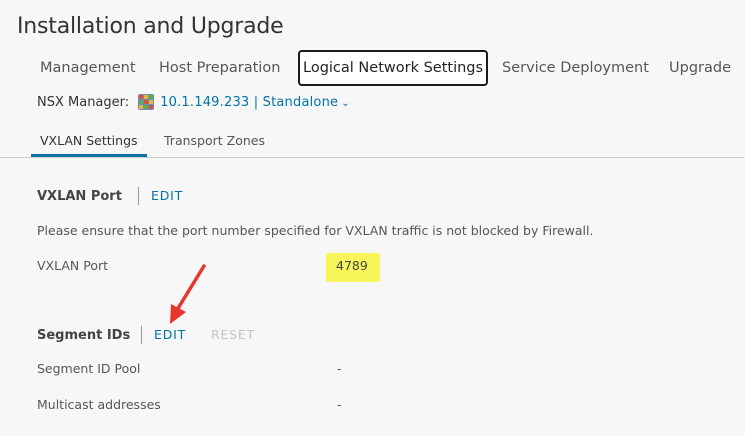  What do you see at coordinates (372, 142) in the screenshot?
I see `sub-tab-bar: VXLAN Settings Transport Zones` at bounding box center [372, 142].